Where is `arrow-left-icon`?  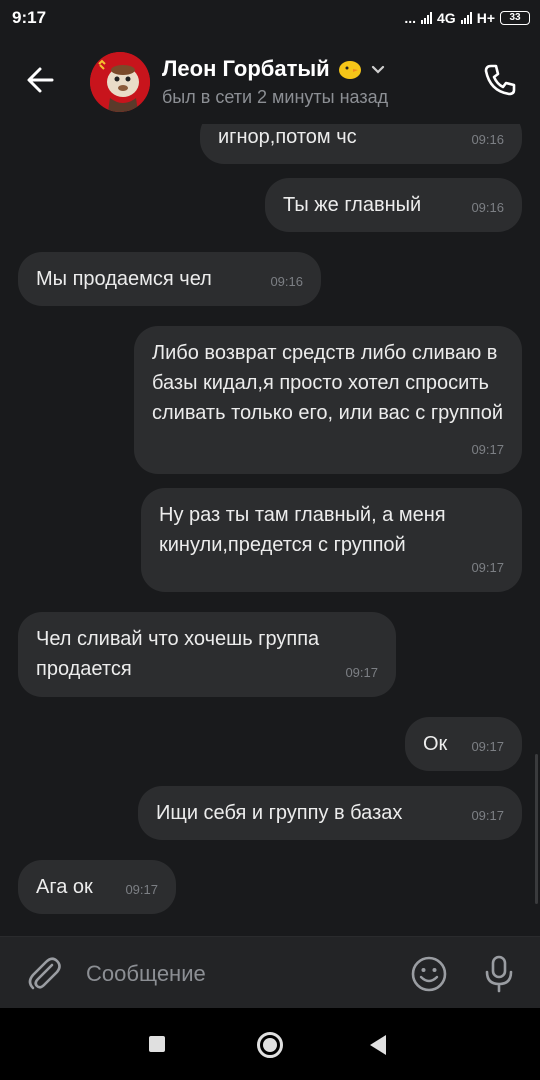 arrow-left-icon is located at coordinates (40, 80).